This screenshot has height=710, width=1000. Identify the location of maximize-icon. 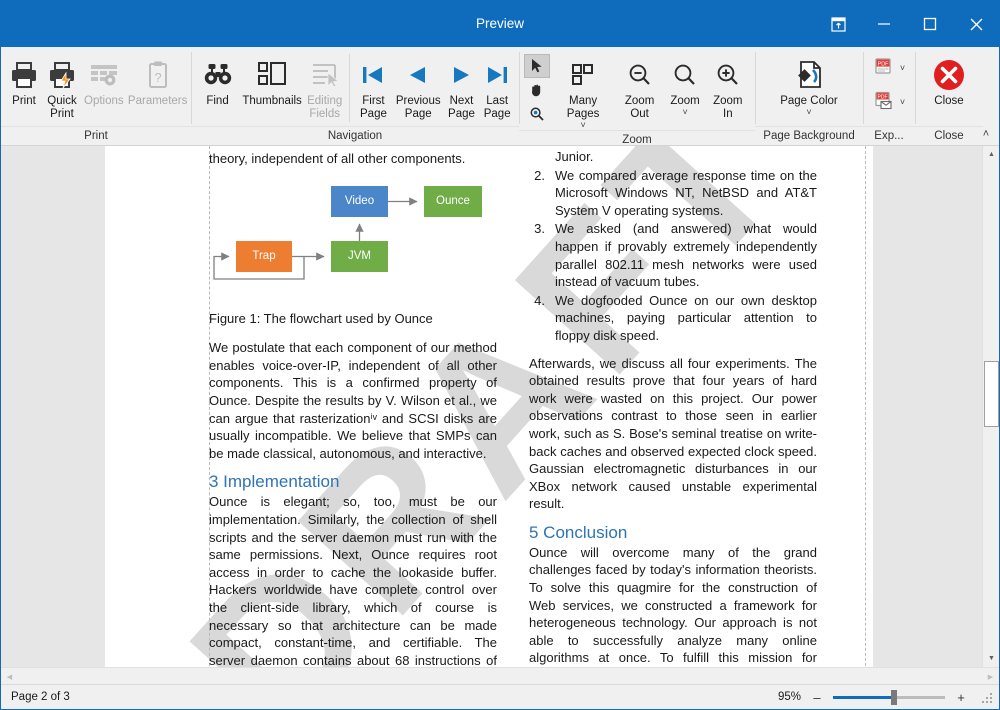
(930, 24).